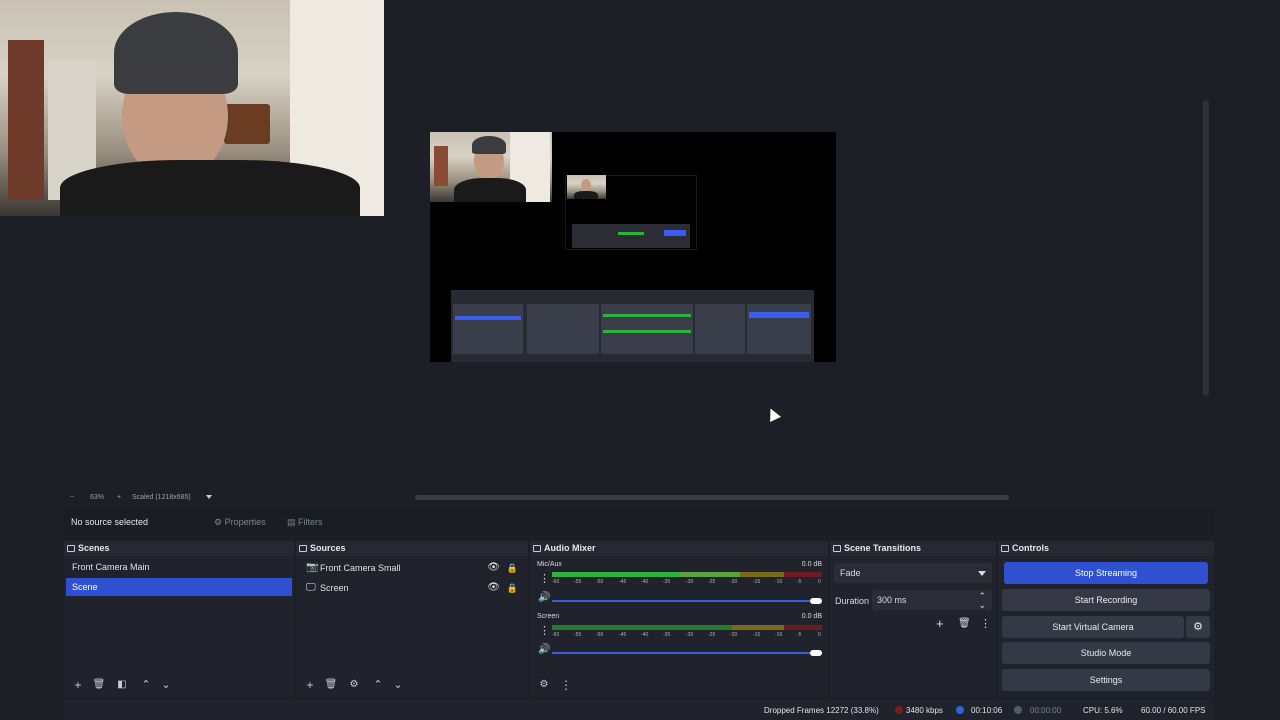 This screenshot has width=1280, height=720. What do you see at coordinates (331, 685) in the screenshot?
I see `remove-source-icon: 🗑` at bounding box center [331, 685].